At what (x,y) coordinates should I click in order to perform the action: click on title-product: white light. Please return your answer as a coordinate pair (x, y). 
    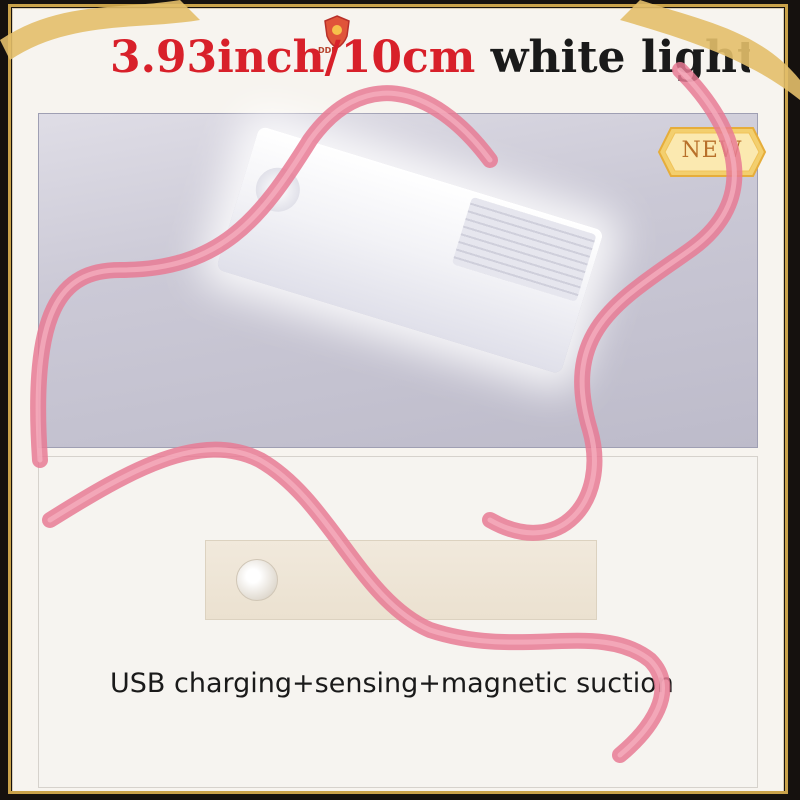
    Looking at the image, I should click on (612, 57).